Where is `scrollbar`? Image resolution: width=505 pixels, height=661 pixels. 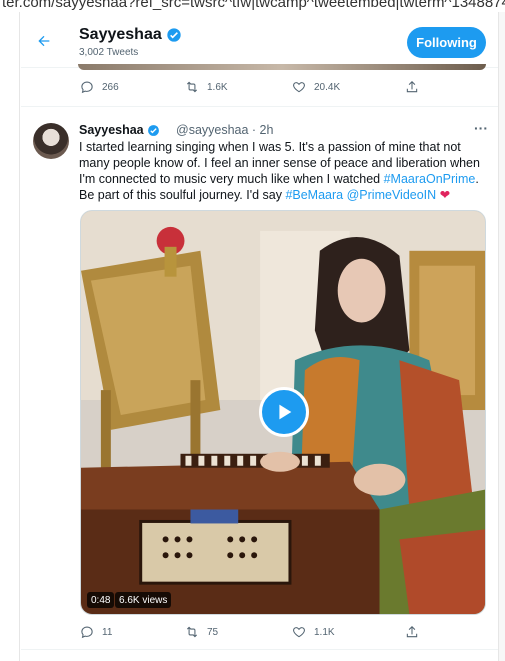 scrollbar is located at coordinates (501, 336).